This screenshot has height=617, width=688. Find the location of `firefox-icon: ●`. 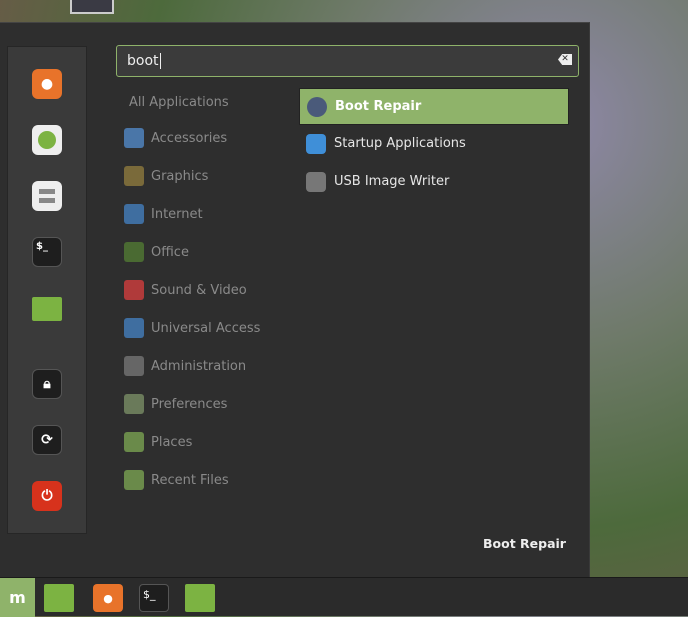

firefox-icon: ● is located at coordinates (47, 84).